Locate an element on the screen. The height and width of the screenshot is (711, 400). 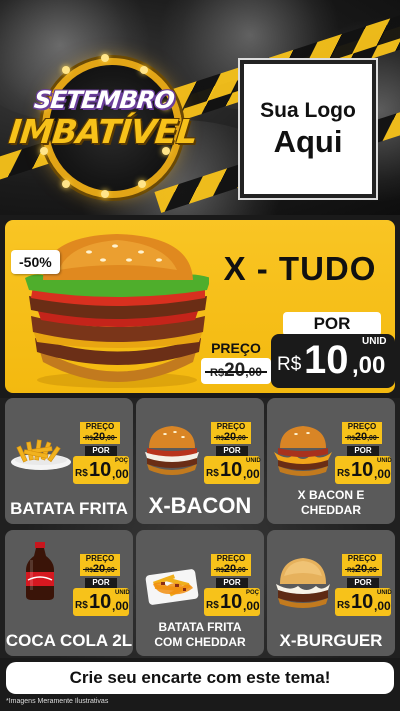
cta-button: Crie seu encarte com este tema! is located at coordinates (200, 678).